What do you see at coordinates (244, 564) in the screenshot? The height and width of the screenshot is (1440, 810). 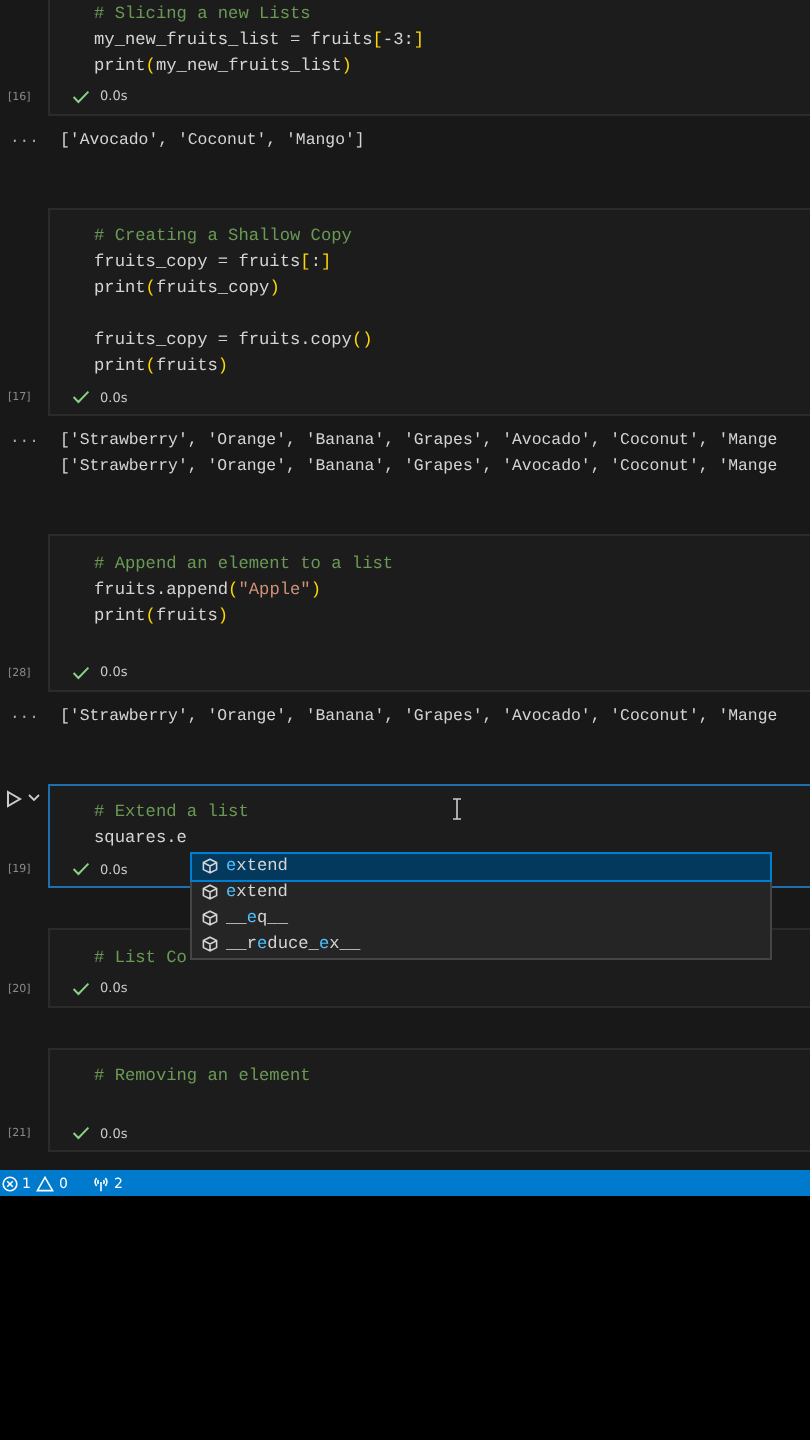 I see `code-line: # Append an element to a list` at bounding box center [244, 564].